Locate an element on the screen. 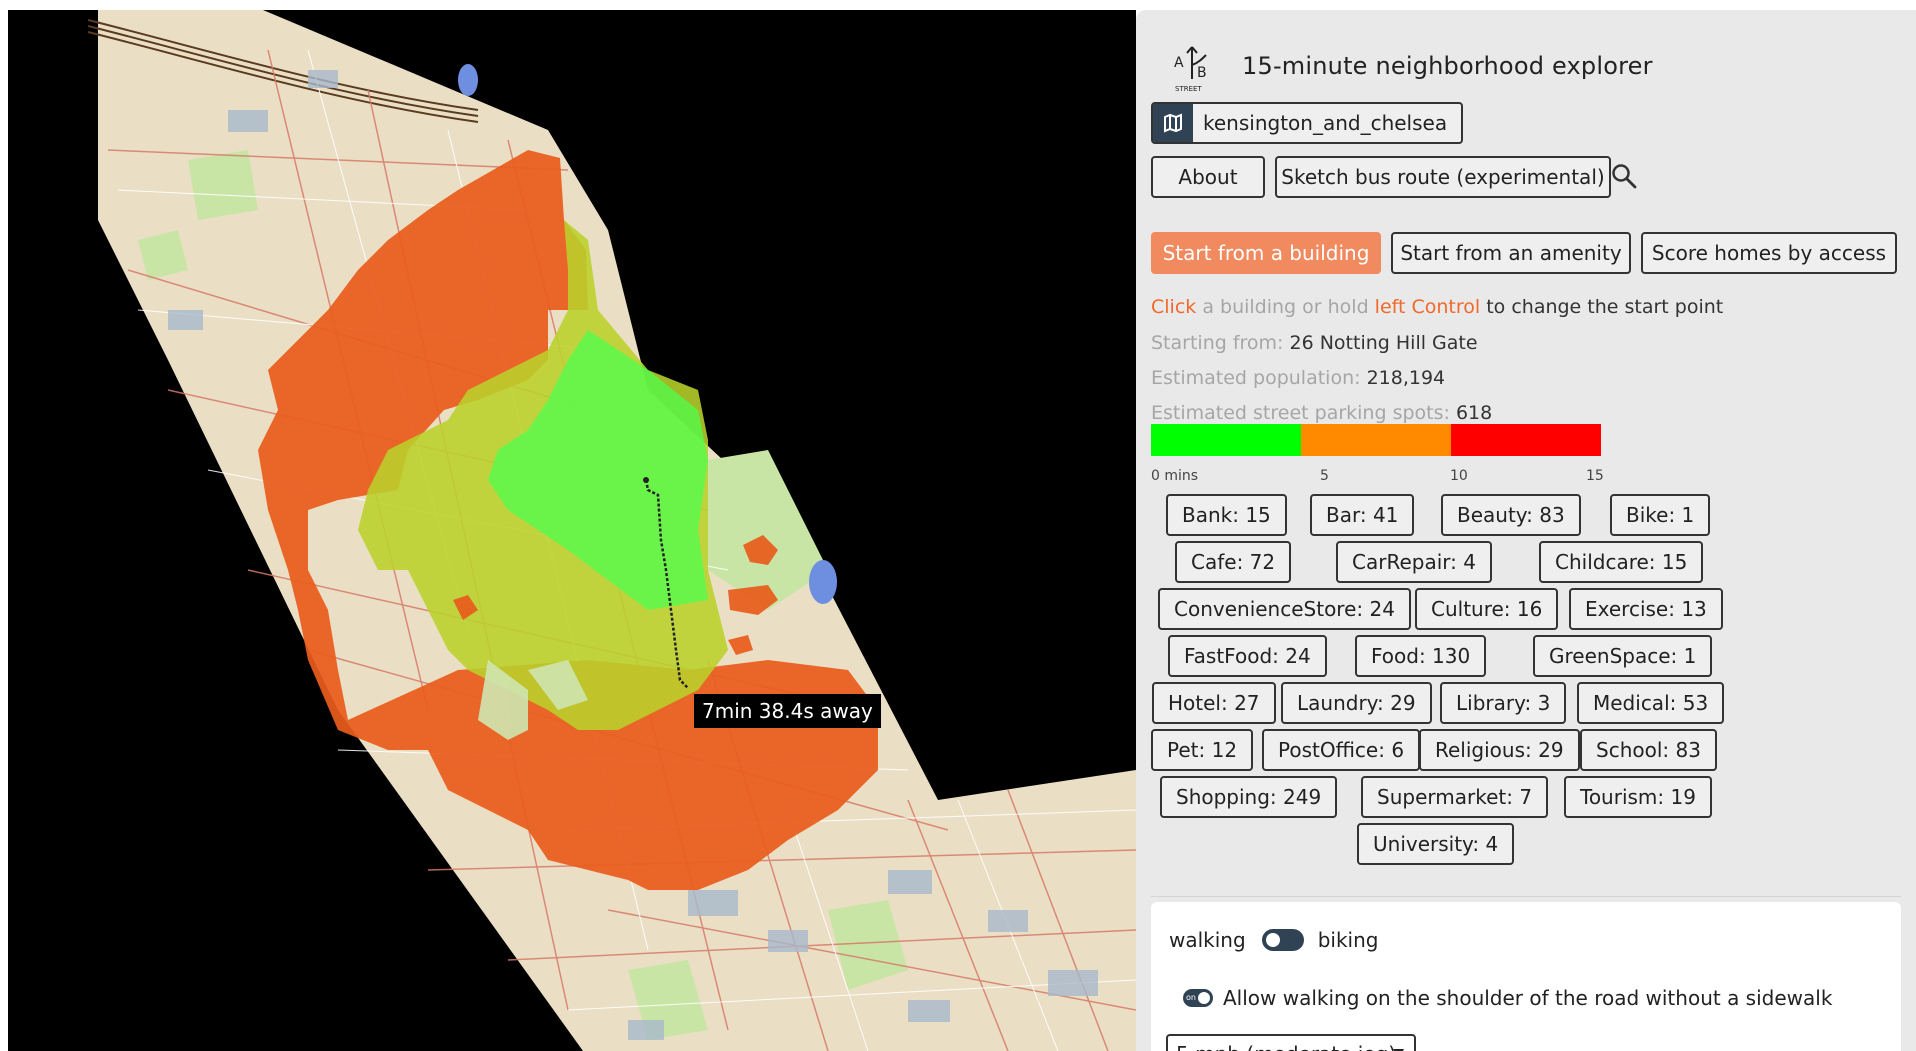  amenity-tourism: Tourism: 19 is located at coordinates (1638, 797).